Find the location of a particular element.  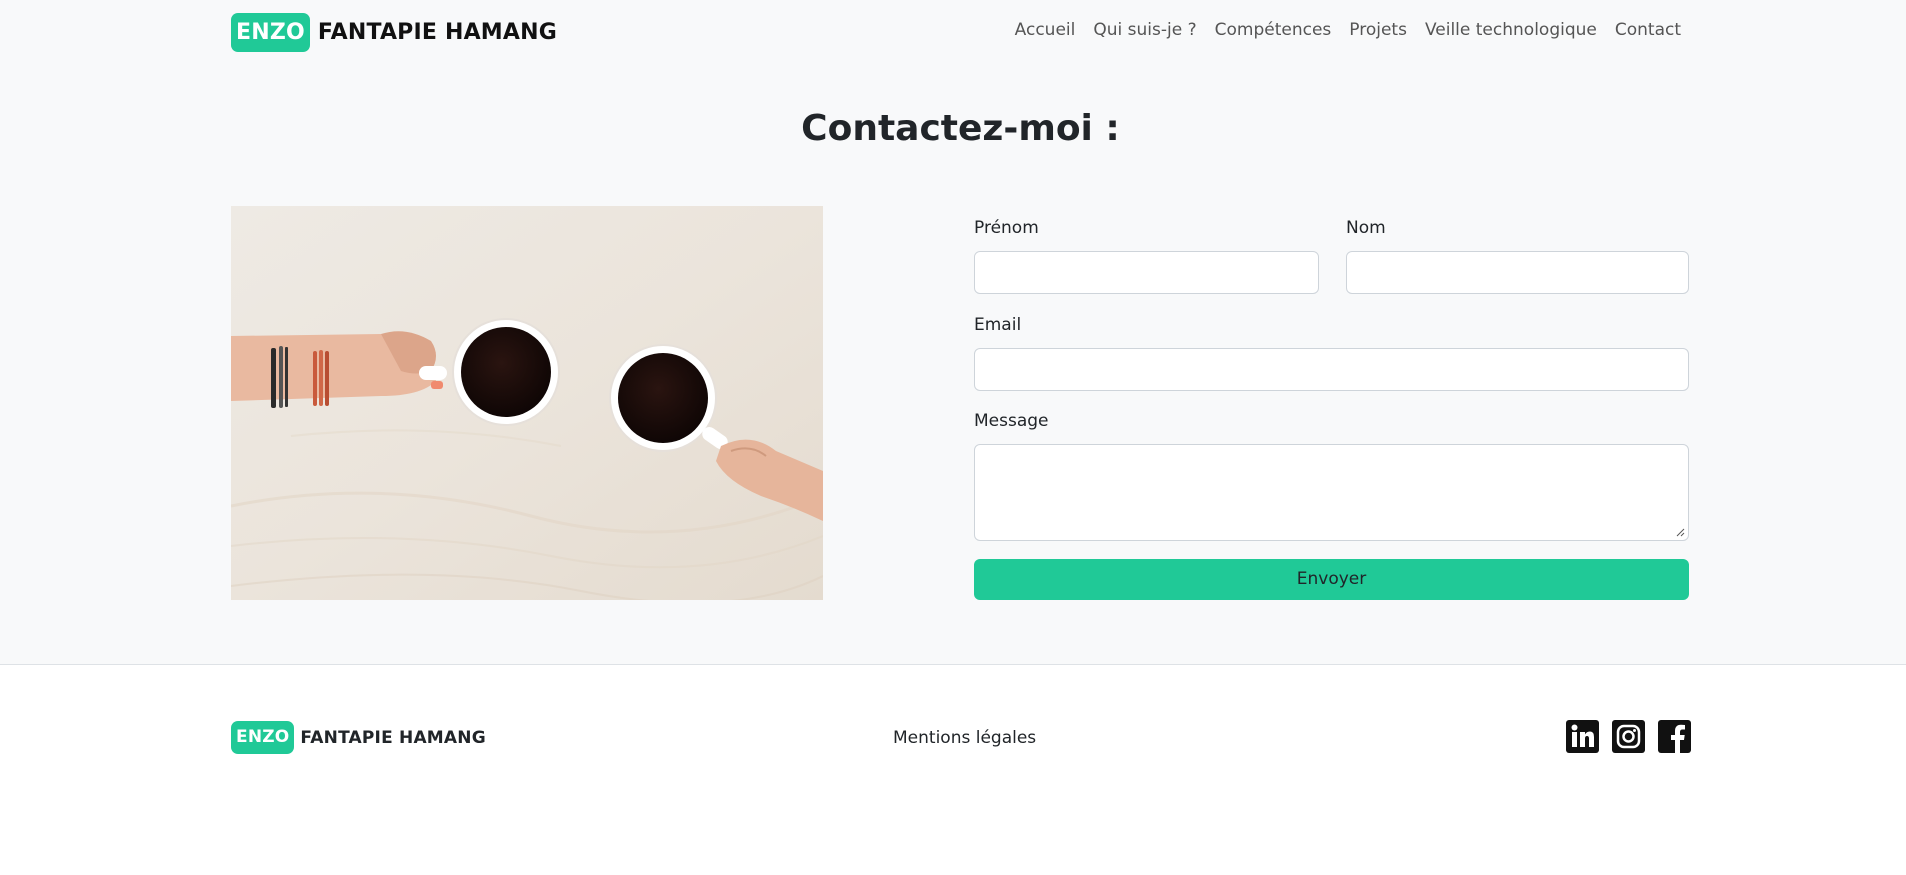

footer-brand-badge: ENZO is located at coordinates (263, 737).